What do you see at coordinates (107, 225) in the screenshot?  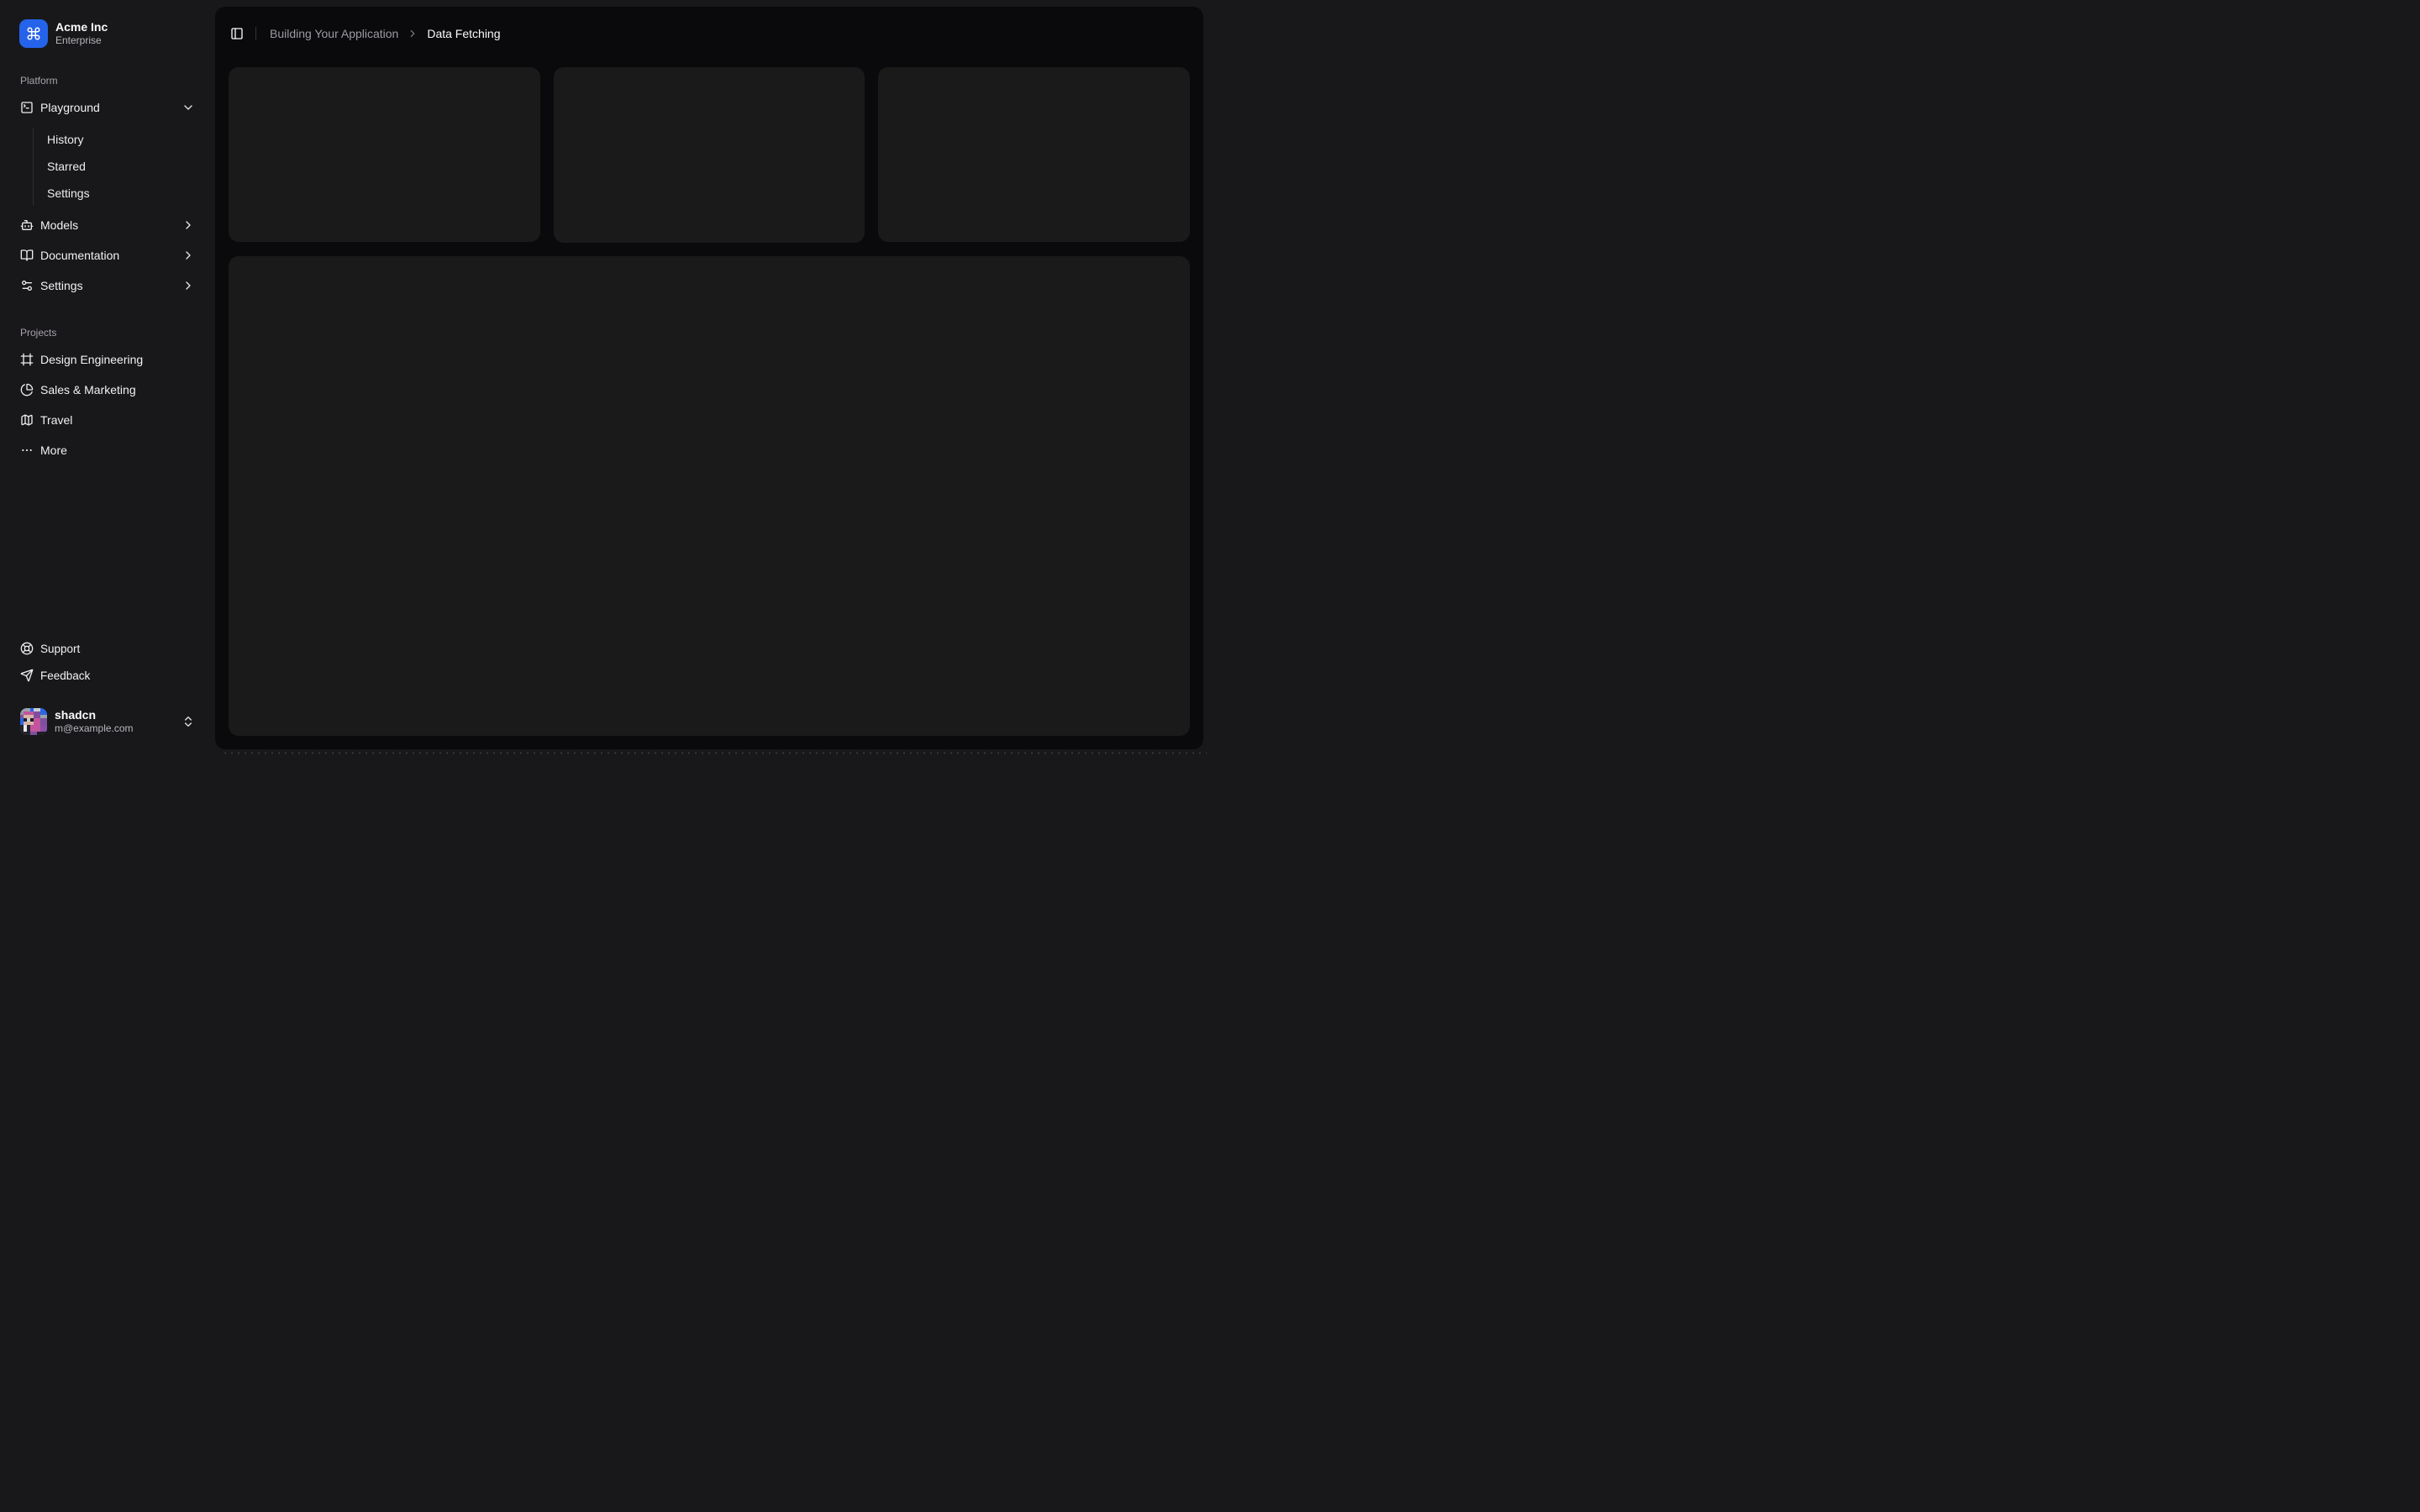 I see `sidebar-item-models: Models` at bounding box center [107, 225].